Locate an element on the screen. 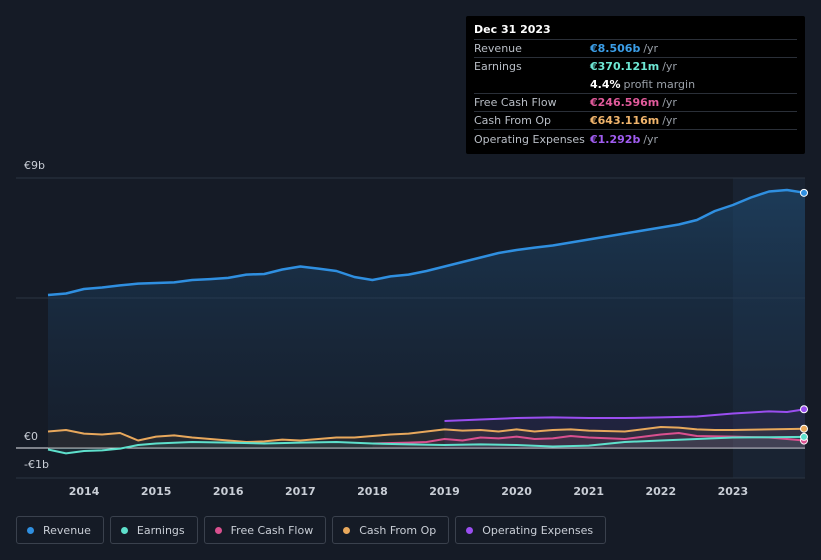 The width and height of the screenshot is (821, 560). legend-item-earnings: Earnings is located at coordinates (153, 530).